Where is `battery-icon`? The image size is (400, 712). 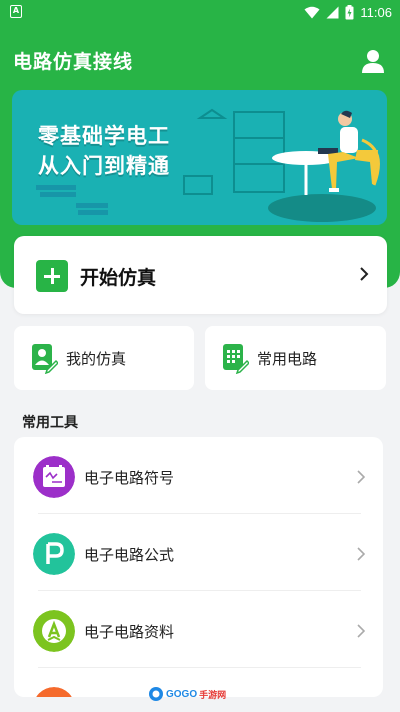
battery-icon is located at coordinates (349, 11).